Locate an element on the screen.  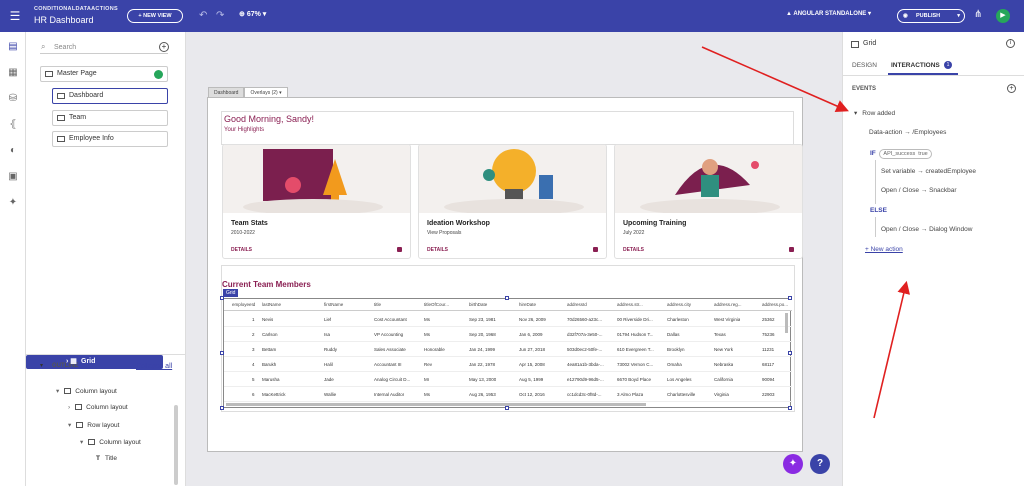
outline-node: ▾ Row layout is located at coordinates (93, 425).